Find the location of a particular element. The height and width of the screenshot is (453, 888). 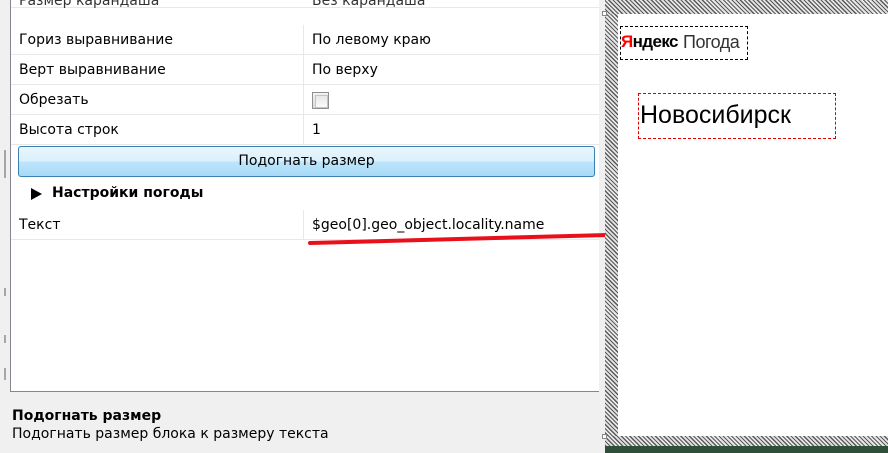

property-row-clip: Обрезать is located at coordinates (305, 100).